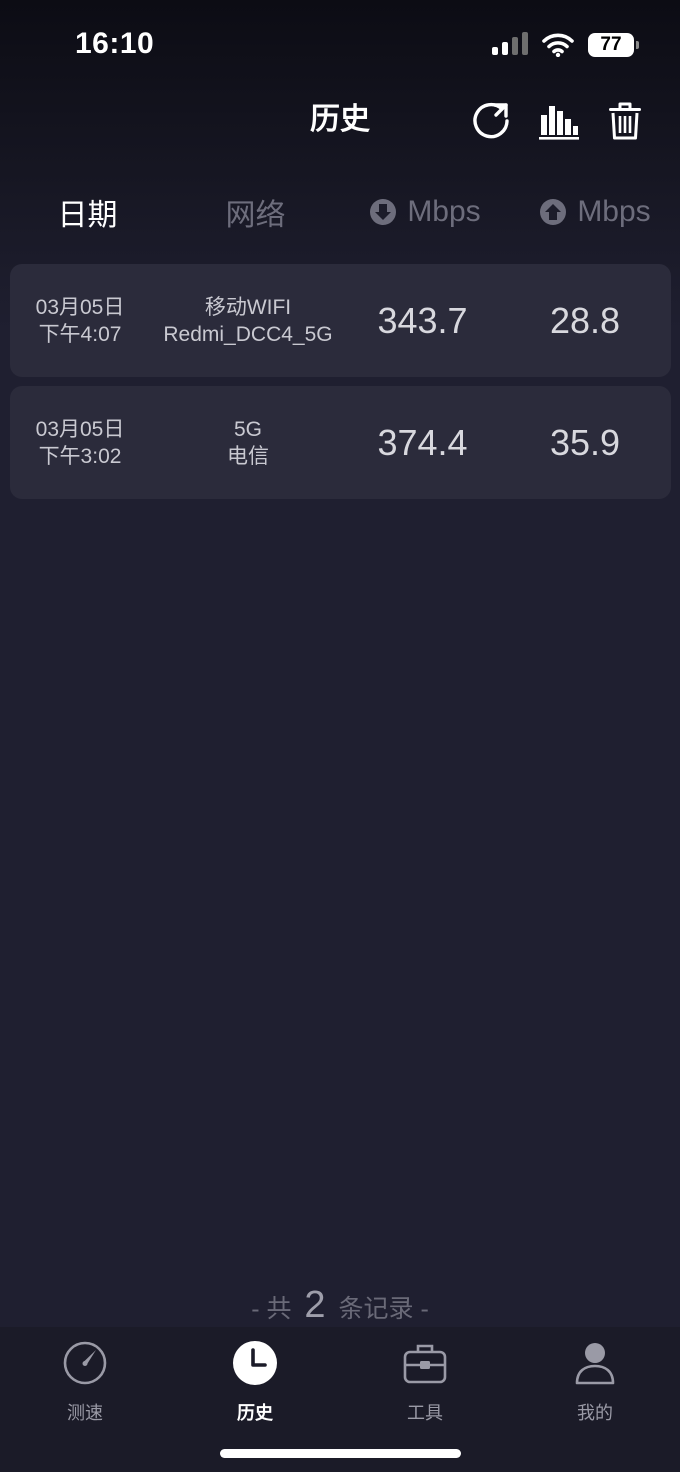 This screenshot has height=1472, width=680. I want to click on tab-history: 历史, so click(255, 1382).